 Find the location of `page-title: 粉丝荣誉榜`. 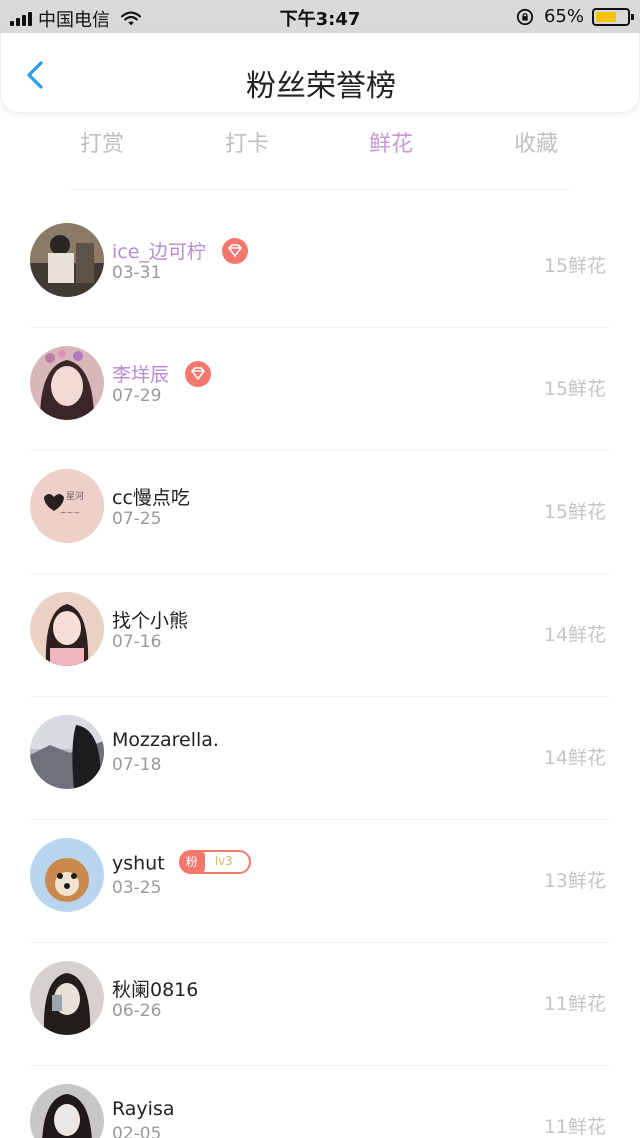

page-title: 粉丝荣誉榜 is located at coordinates (321, 86).